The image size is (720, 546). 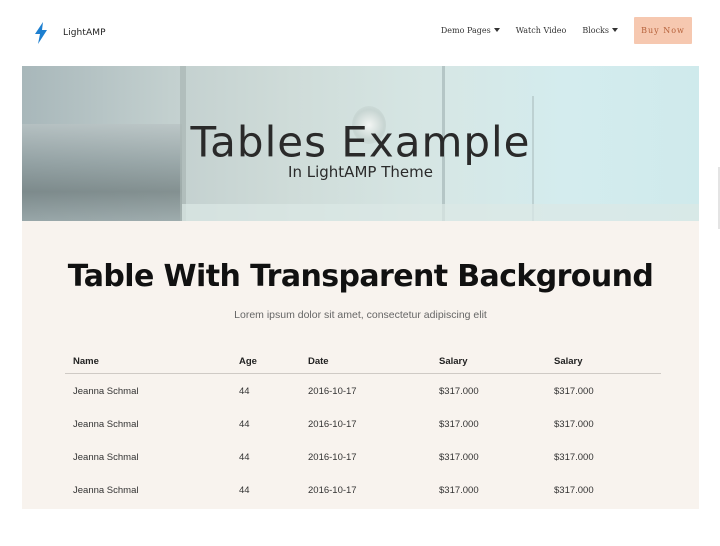 I want to click on hero-window-sill, so click(x=440, y=212).